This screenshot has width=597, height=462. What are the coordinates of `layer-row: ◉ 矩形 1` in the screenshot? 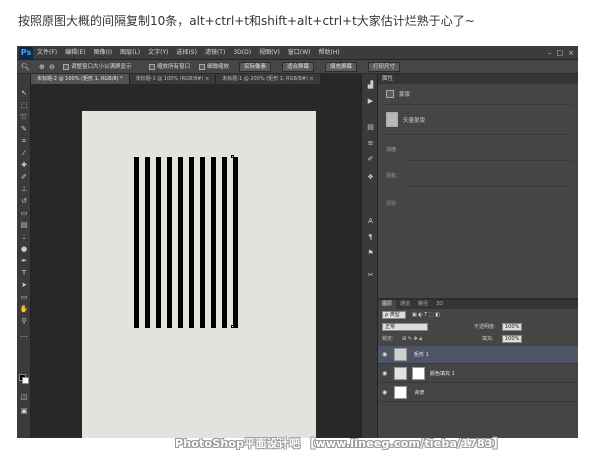 It's located at (478, 355).